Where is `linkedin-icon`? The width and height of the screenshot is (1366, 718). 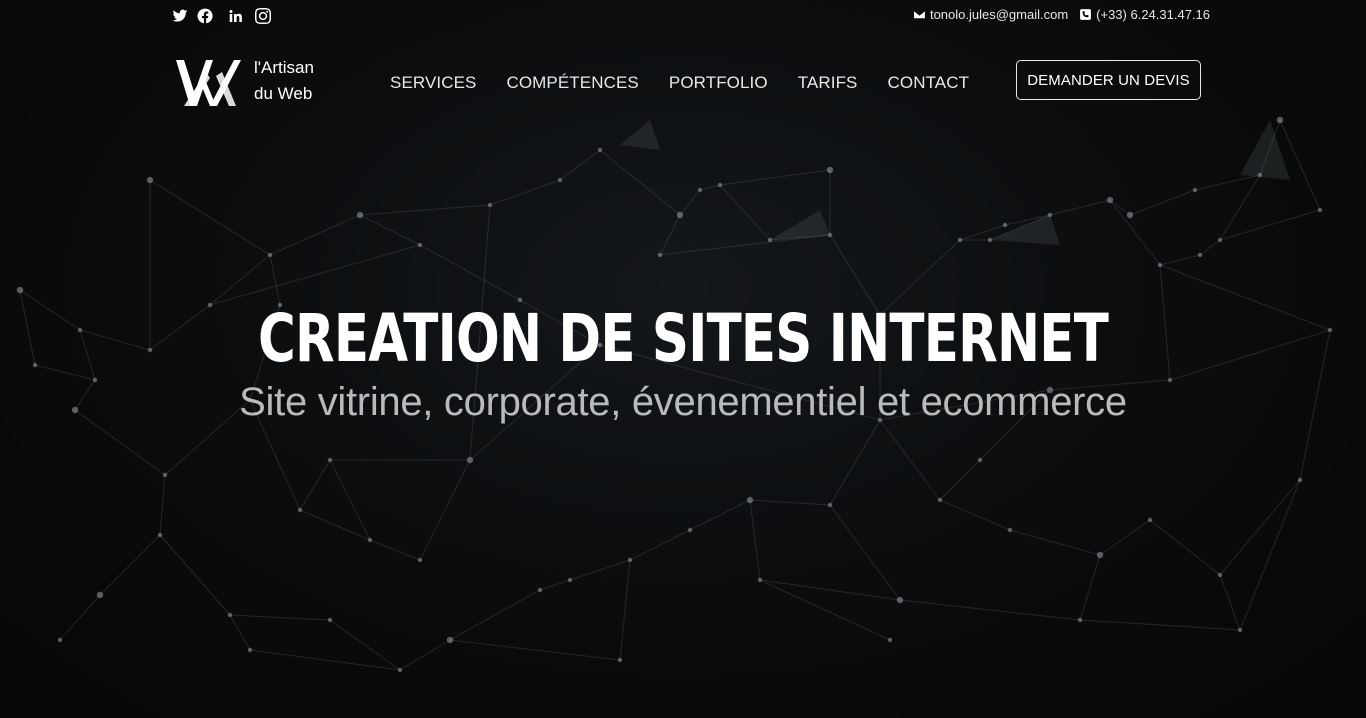 linkedin-icon is located at coordinates (236, 16).